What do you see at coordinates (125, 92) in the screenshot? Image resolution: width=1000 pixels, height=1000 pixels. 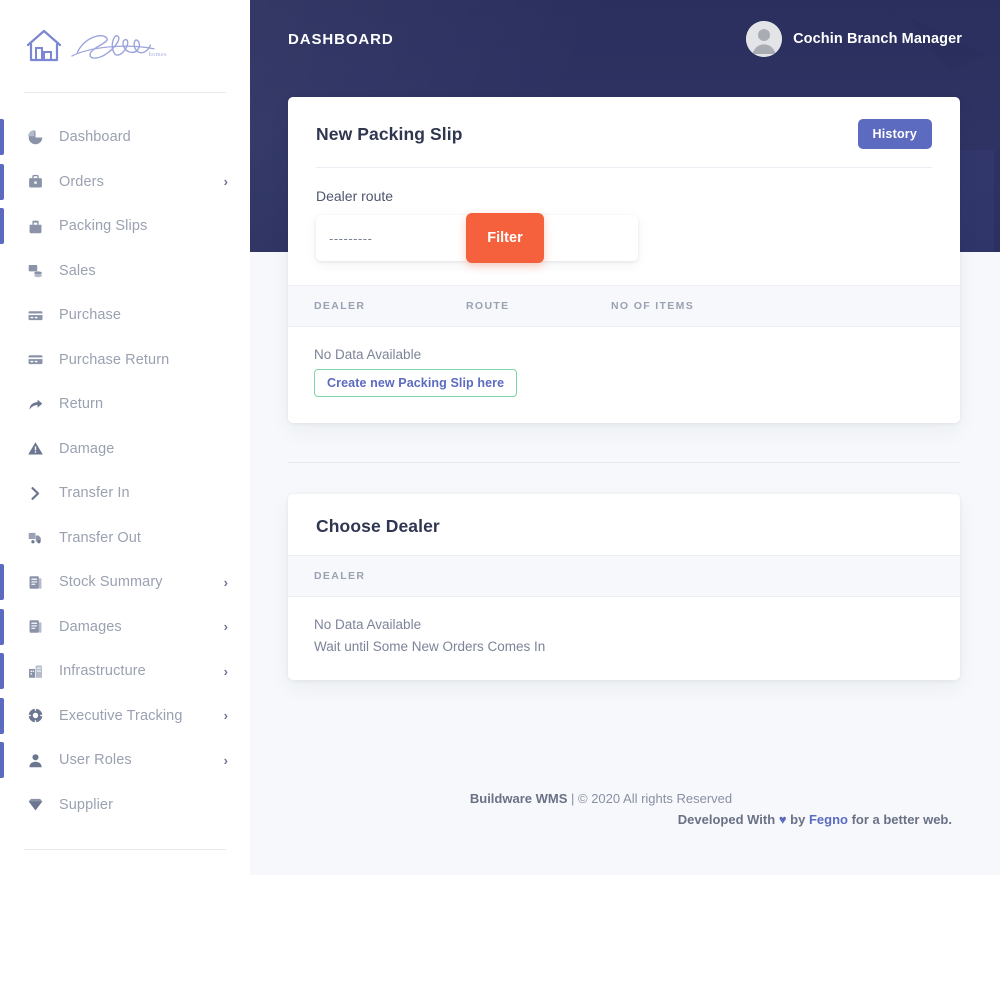 I see `logo-divider` at bounding box center [125, 92].